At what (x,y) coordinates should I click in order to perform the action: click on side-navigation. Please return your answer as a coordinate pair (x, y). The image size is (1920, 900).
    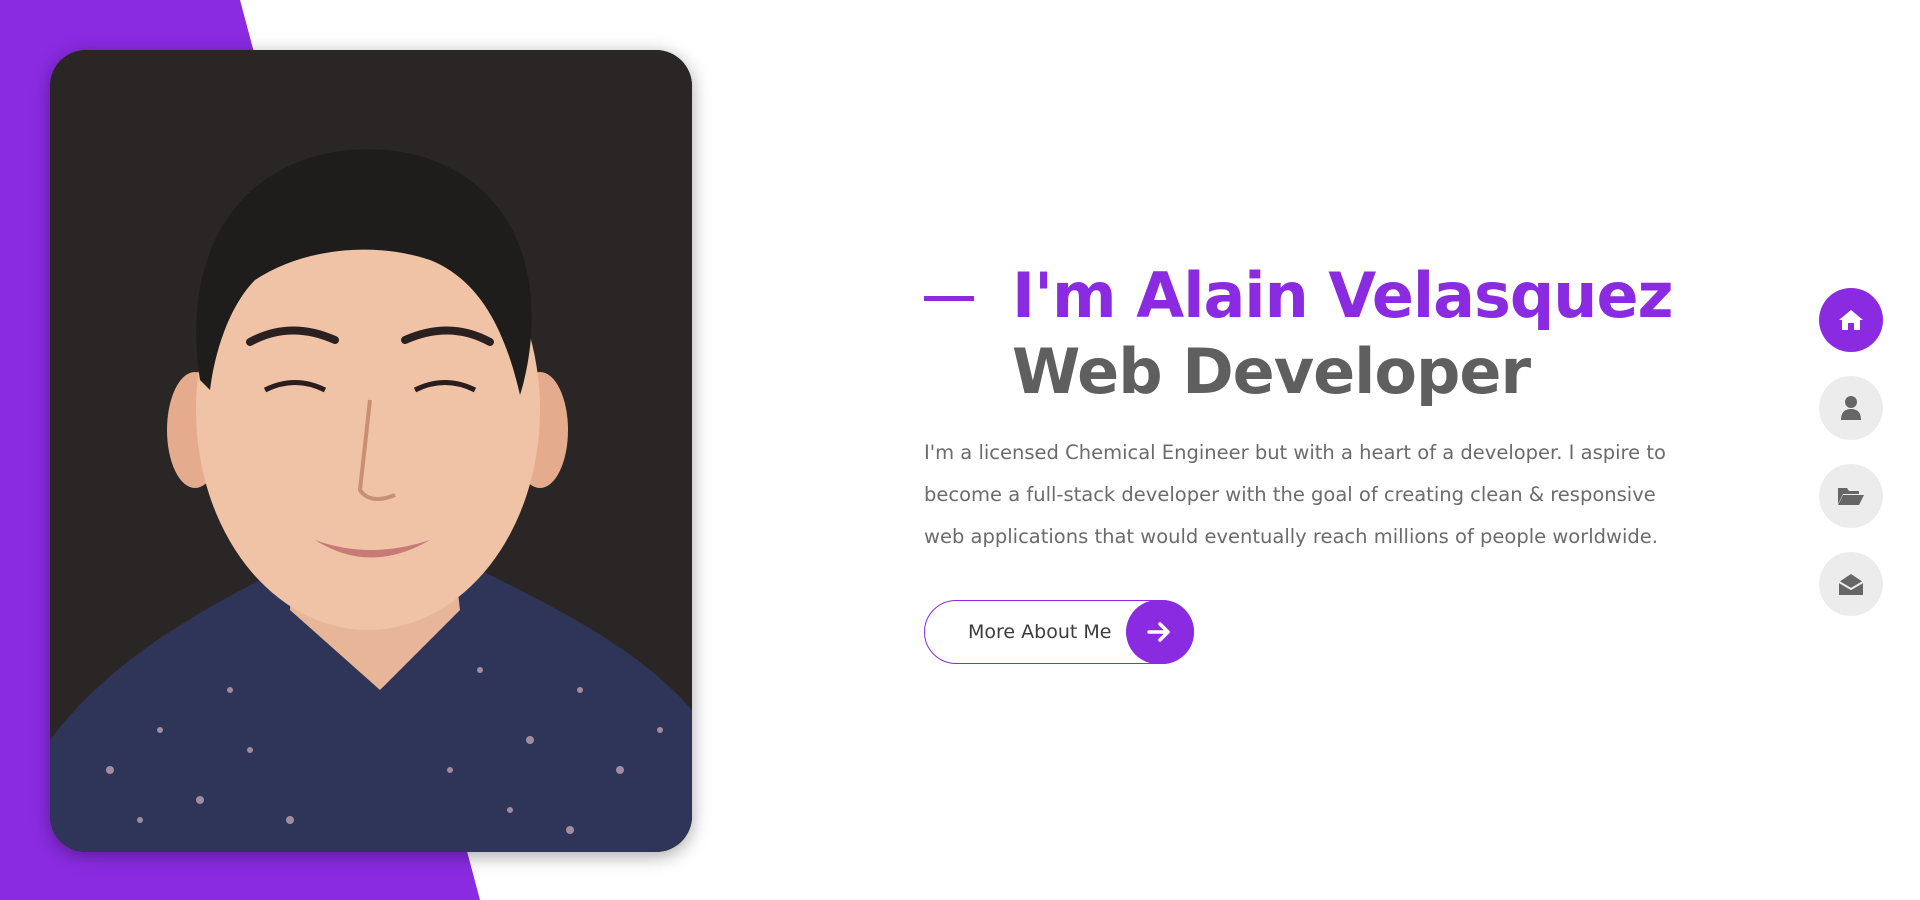
    Looking at the image, I should click on (1851, 464).